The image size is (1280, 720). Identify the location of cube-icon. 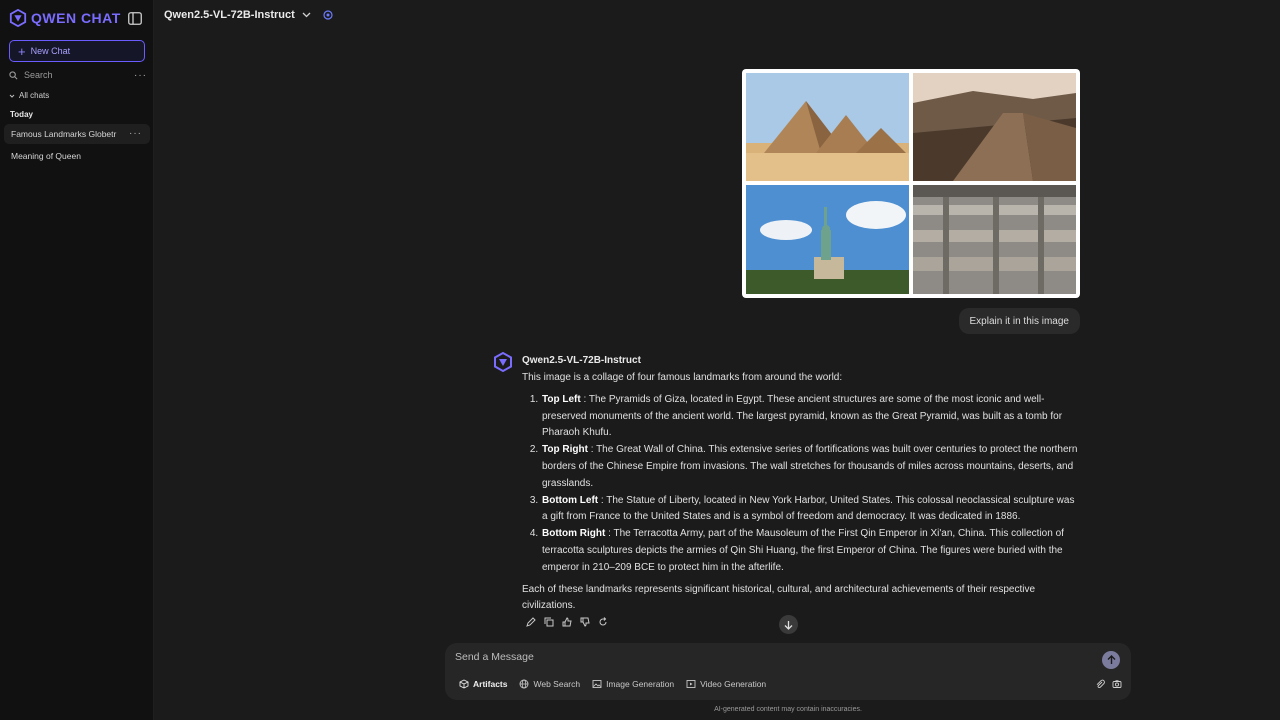
(464, 684).